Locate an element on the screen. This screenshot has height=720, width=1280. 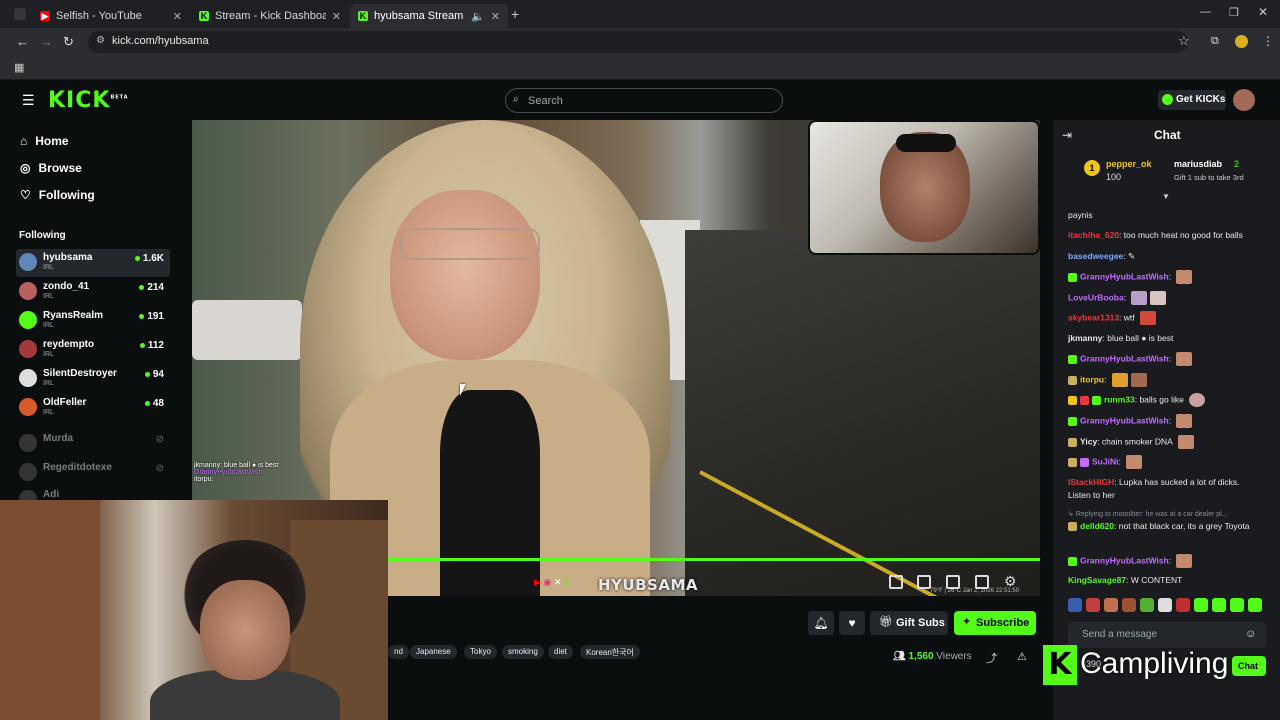
star-icon: ✦ is located at coordinates (967, 622).